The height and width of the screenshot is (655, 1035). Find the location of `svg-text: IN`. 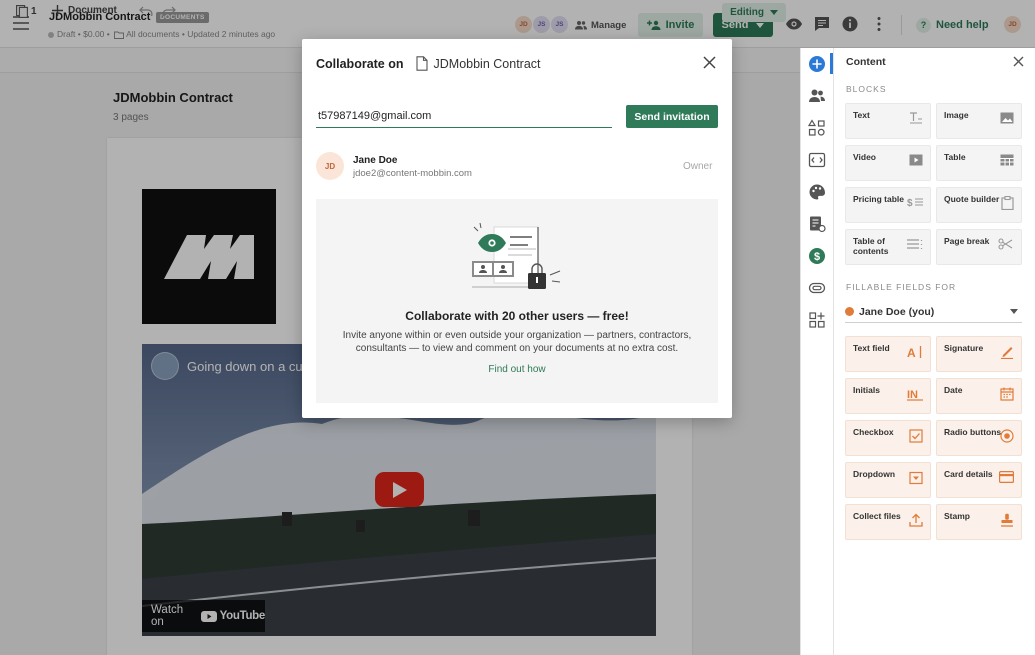

svg-text: IN is located at coordinates (912, 395).